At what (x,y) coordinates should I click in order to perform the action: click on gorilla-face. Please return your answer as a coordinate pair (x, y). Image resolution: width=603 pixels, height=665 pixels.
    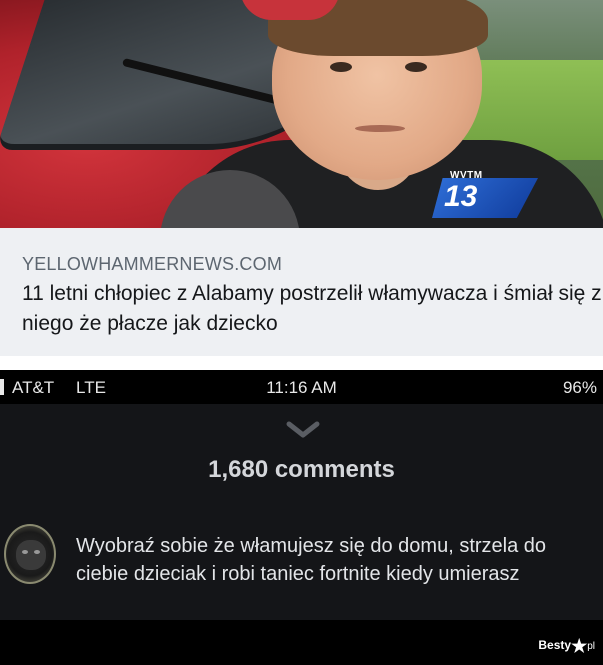
    Looking at the image, I should click on (31, 555).